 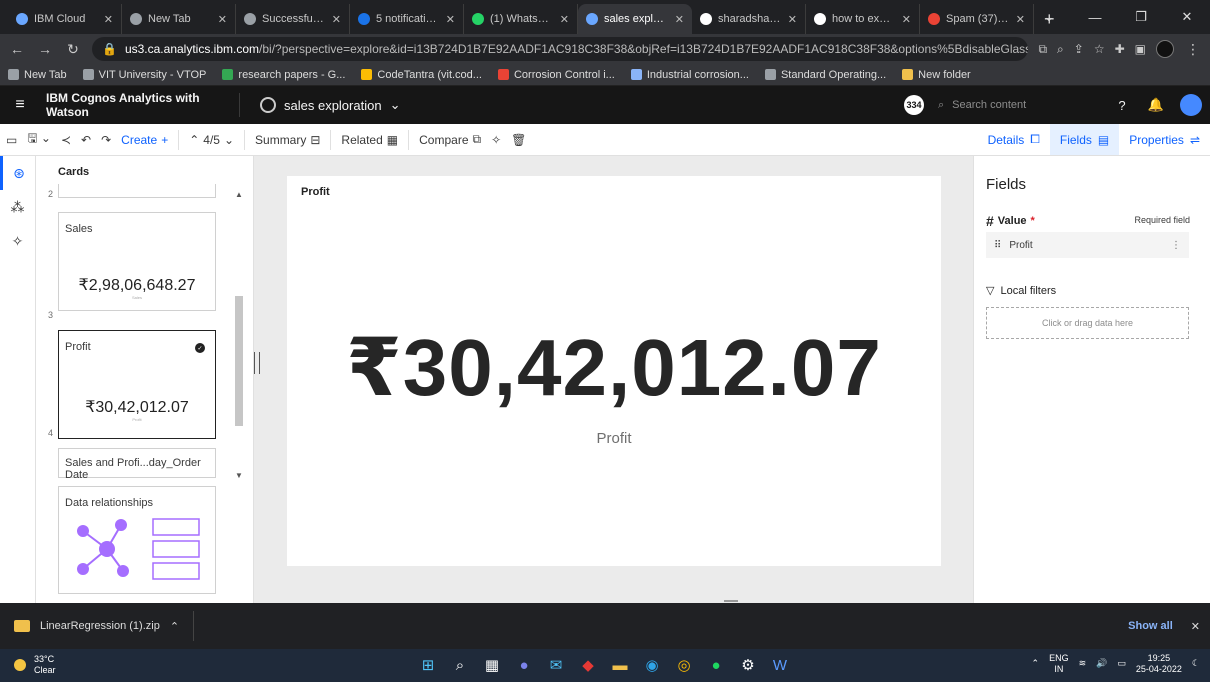 I want to click on notification-badge: 334, so click(x=914, y=105).